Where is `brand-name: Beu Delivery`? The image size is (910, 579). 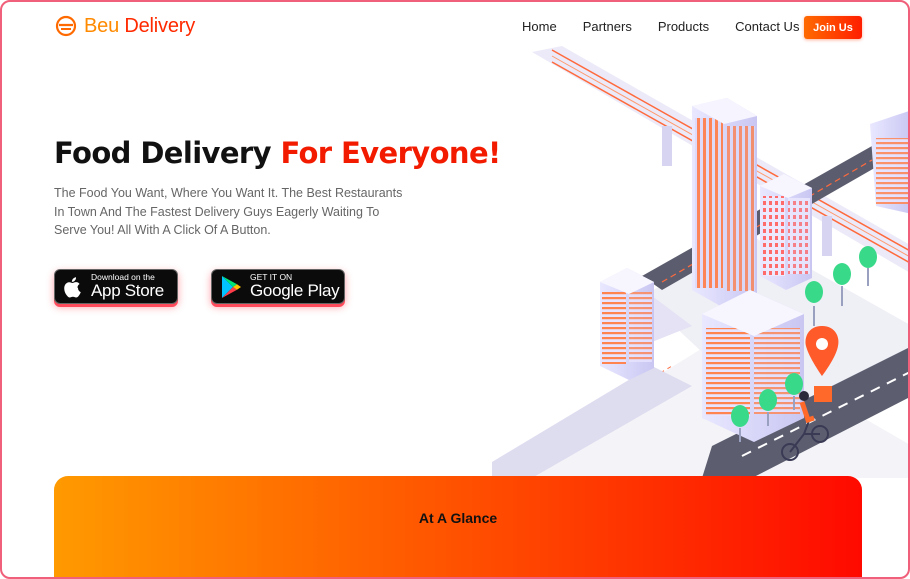 brand-name: Beu Delivery is located at coordinates (139, 26).